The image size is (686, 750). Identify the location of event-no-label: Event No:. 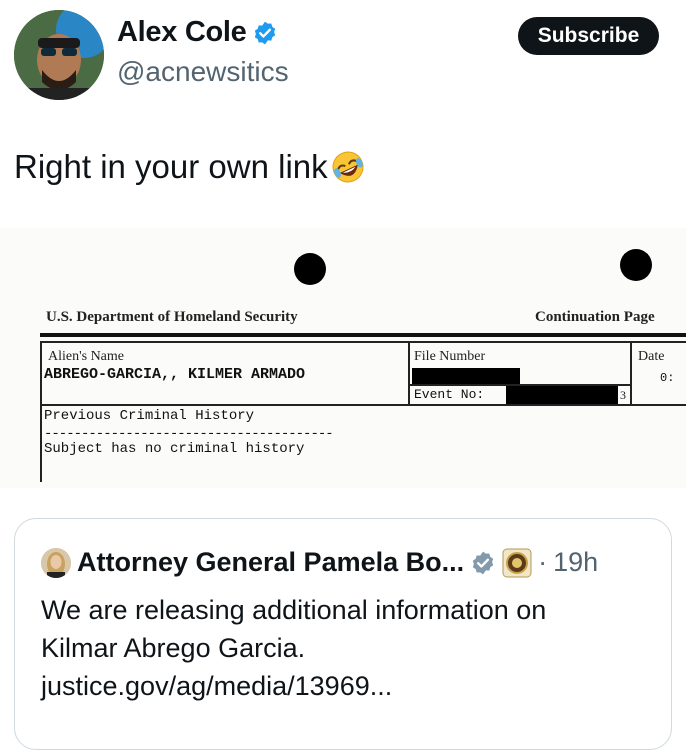
(449, 394).